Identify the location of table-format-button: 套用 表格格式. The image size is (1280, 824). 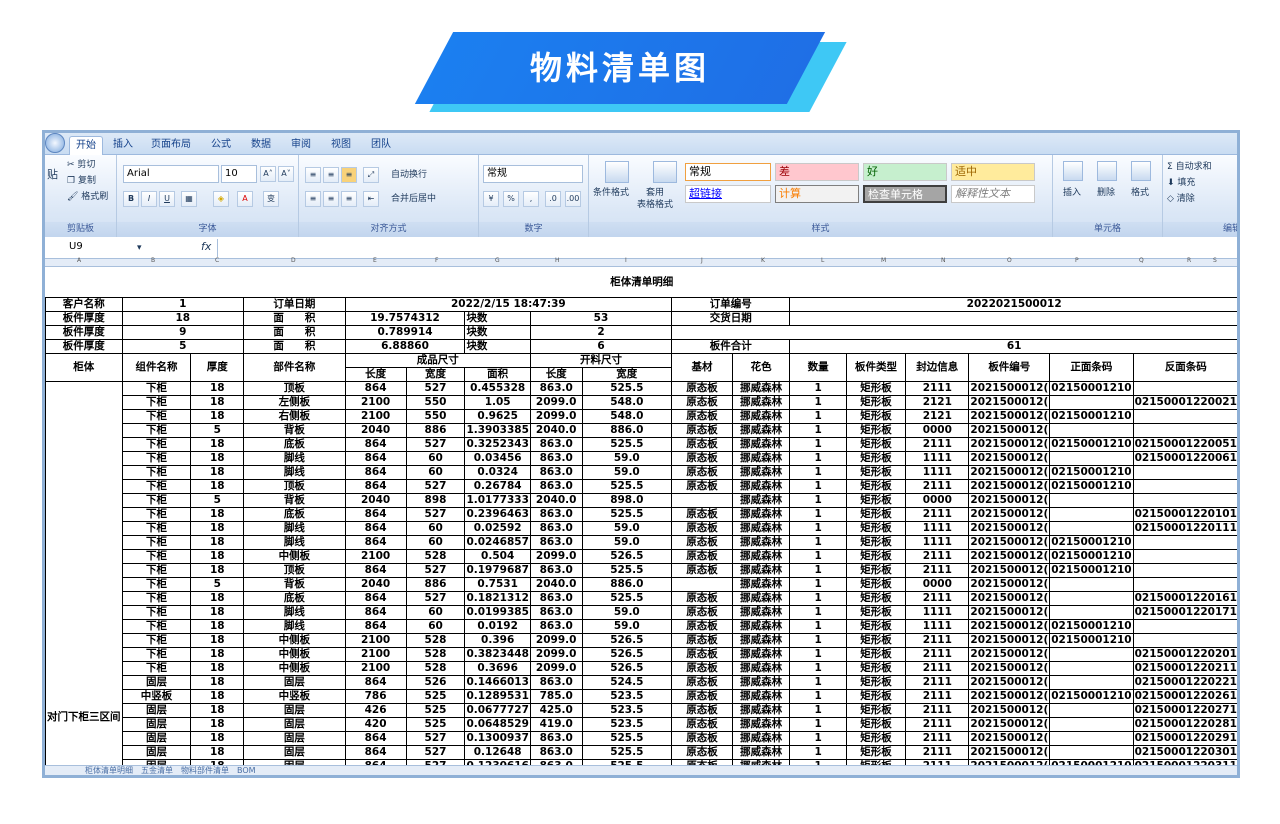
(655, 199).